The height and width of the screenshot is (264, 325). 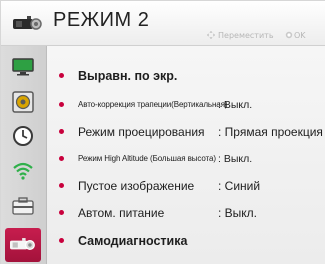 I want to click on toolbox-icon, so click(x=23, y=206).